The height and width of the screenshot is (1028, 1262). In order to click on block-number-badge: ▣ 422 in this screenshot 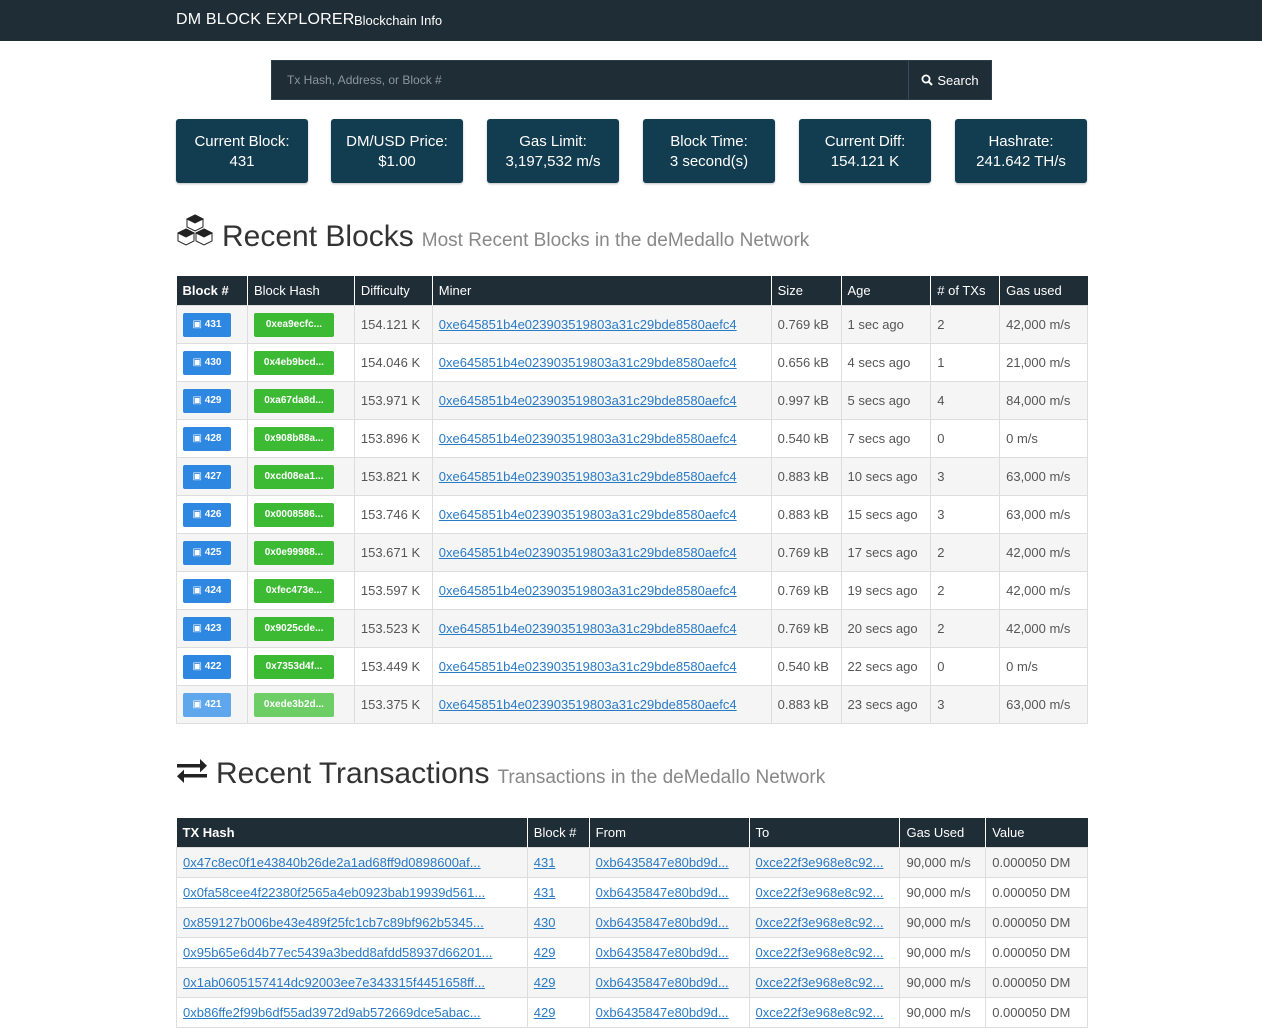, I will do `click(207, 666)`.